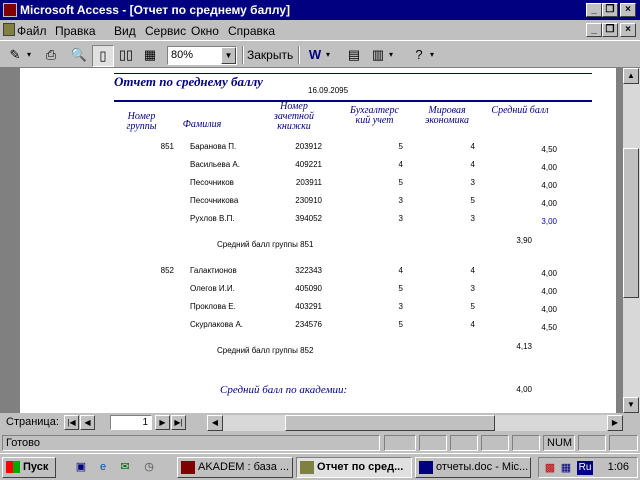 The height and width of the screenshot is (480, 640). I want to click on group-summary-label: Средний балл группы 852, so click(265, 350).